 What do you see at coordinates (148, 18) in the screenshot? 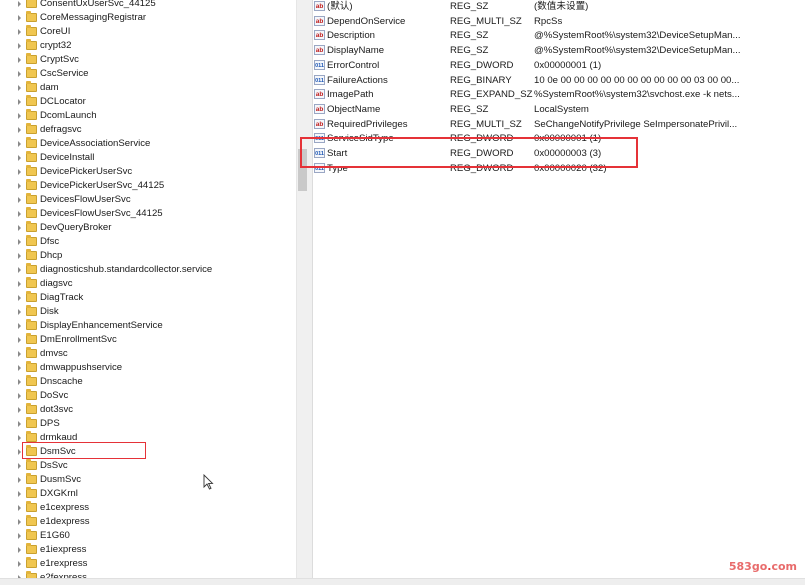
I see `tree-item: CoreMessagingRegistrar` at bounding box center [148, 18].